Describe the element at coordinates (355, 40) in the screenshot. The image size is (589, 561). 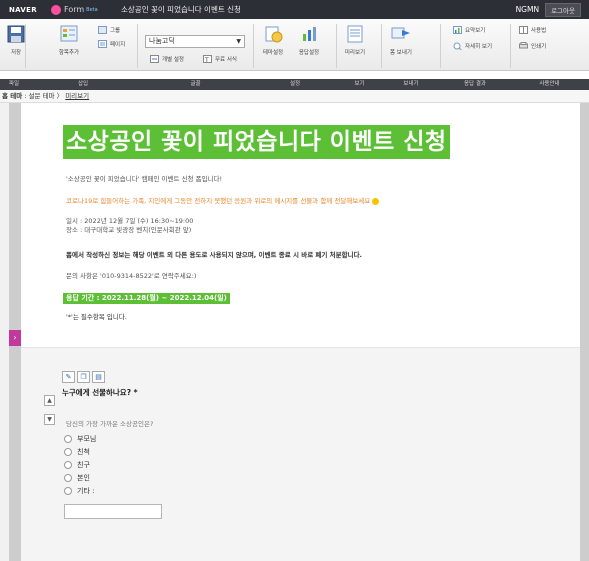
I see `preview-button: 미리보기` at that location.